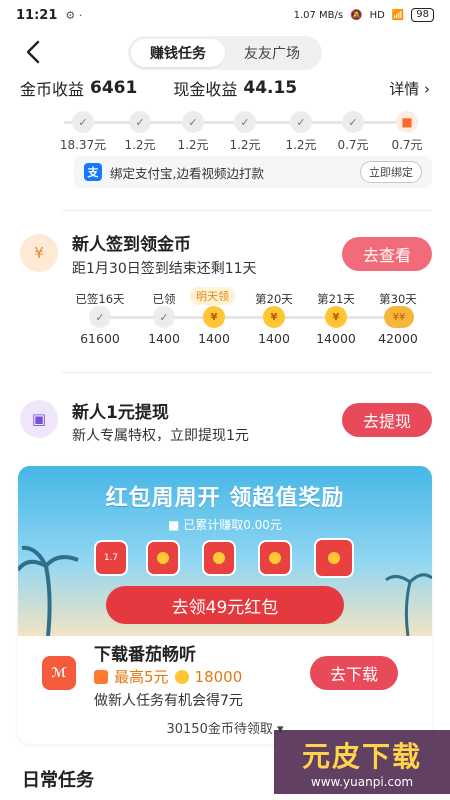 Image resolution: width=450 pixels, height=800 pixels. What do you see at coordinates (336, 338) in the screenshot?
I see `checkin-day-value: 14000` at bounding box center [336, 338].